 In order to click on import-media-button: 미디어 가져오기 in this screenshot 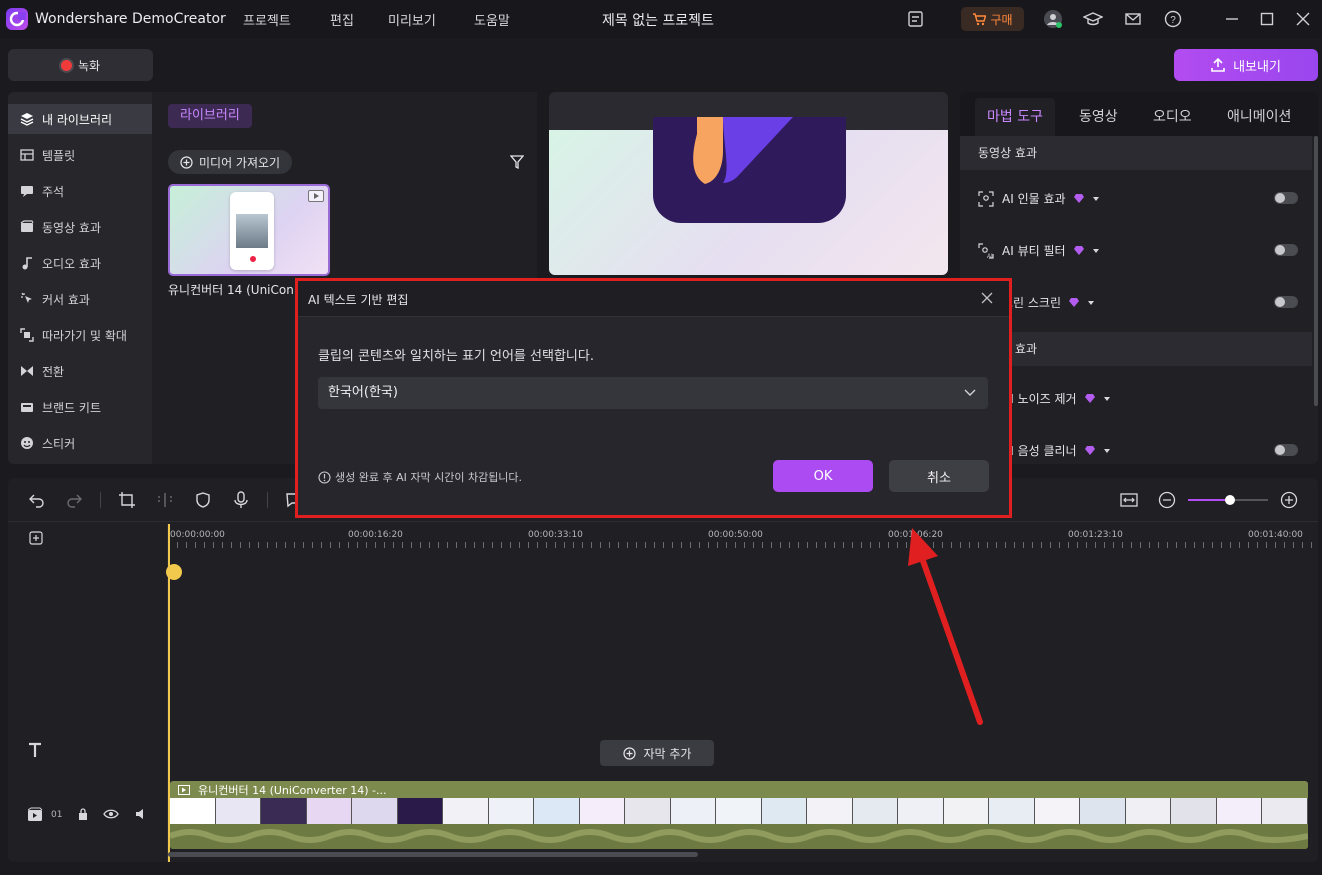, I will do `click(230, 162)`.